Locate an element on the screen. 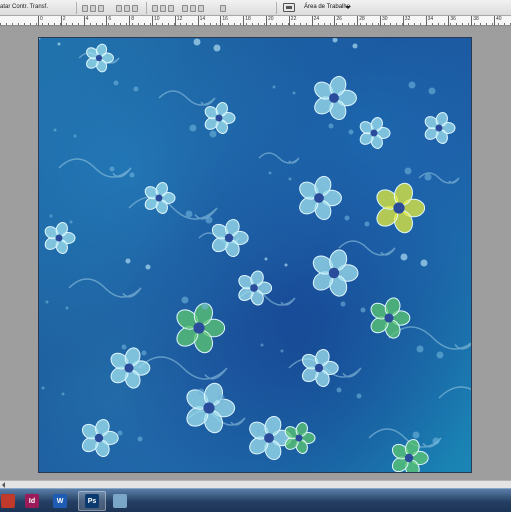 Image resolution: width=511 pixels, height=512 pixels. align-buttons is located at coordinates (93, 8).